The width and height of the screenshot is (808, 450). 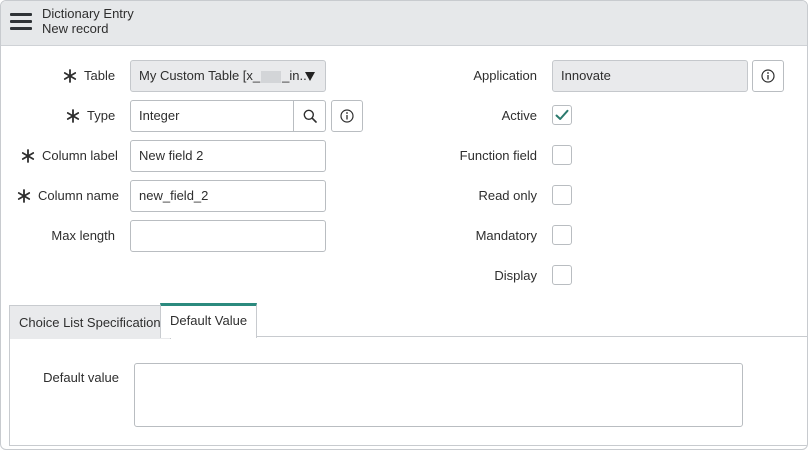 What do you see at coordinates (515, 275) in the screenshot?
I see `display-label: Display` at bounding box center [515, 275].